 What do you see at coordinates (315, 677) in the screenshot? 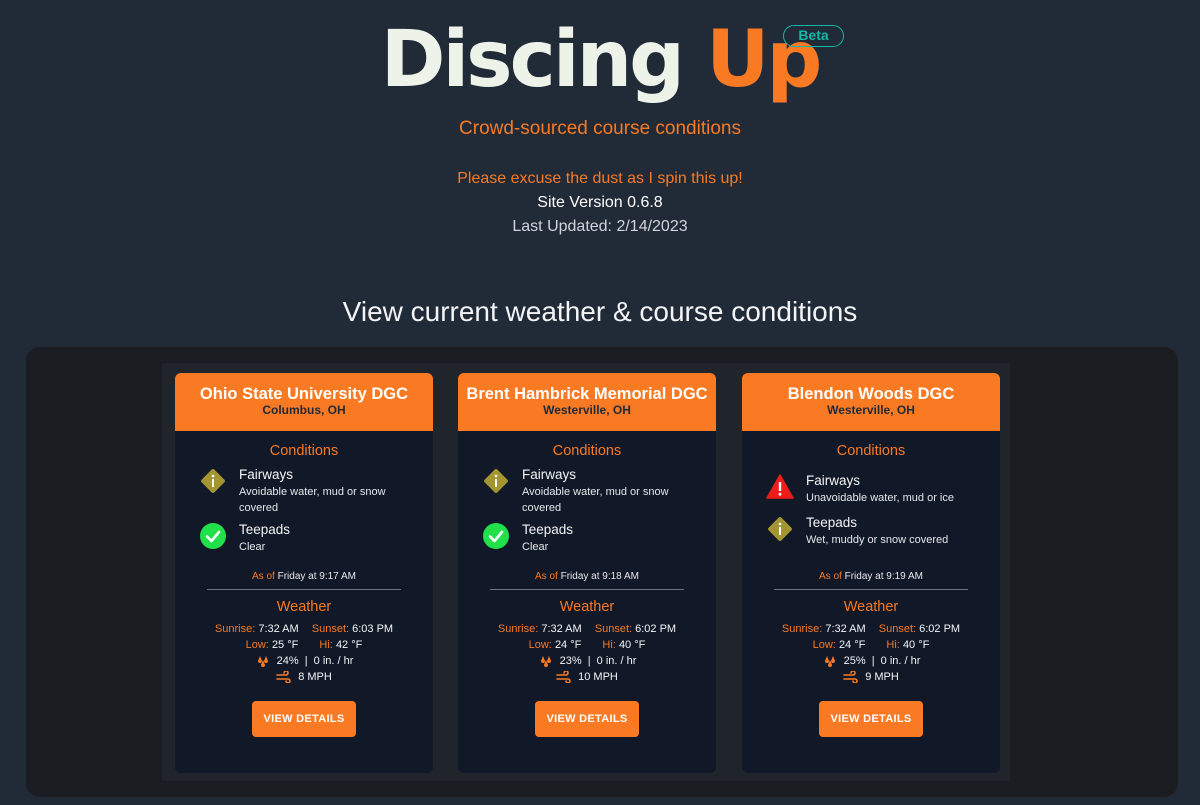
I see `wind-value: 8 MPH` at bounding box center [315, 677].